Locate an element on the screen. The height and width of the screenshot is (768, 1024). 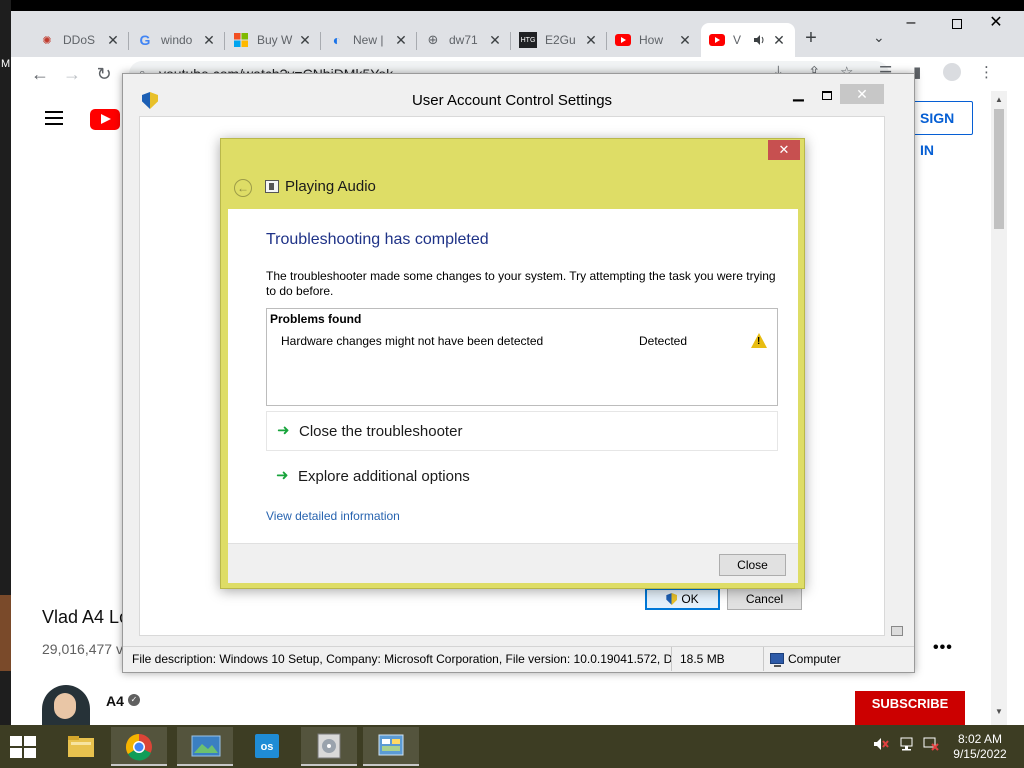
tab-how: How ✕ is located at coordinates (654, 40).